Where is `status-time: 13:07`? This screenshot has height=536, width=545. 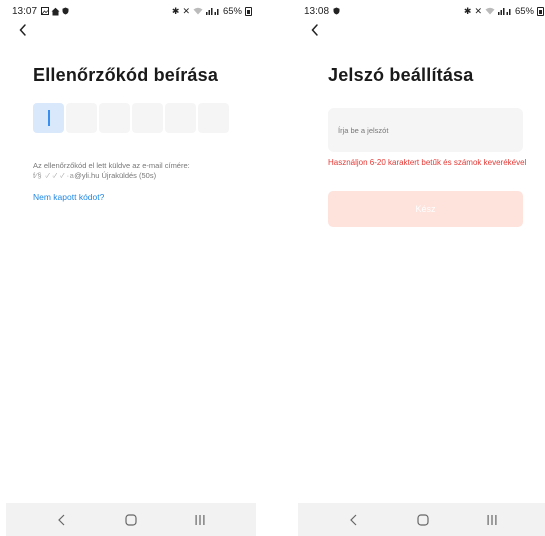 status-time: 13:07 is located at coordinates (25, 11).